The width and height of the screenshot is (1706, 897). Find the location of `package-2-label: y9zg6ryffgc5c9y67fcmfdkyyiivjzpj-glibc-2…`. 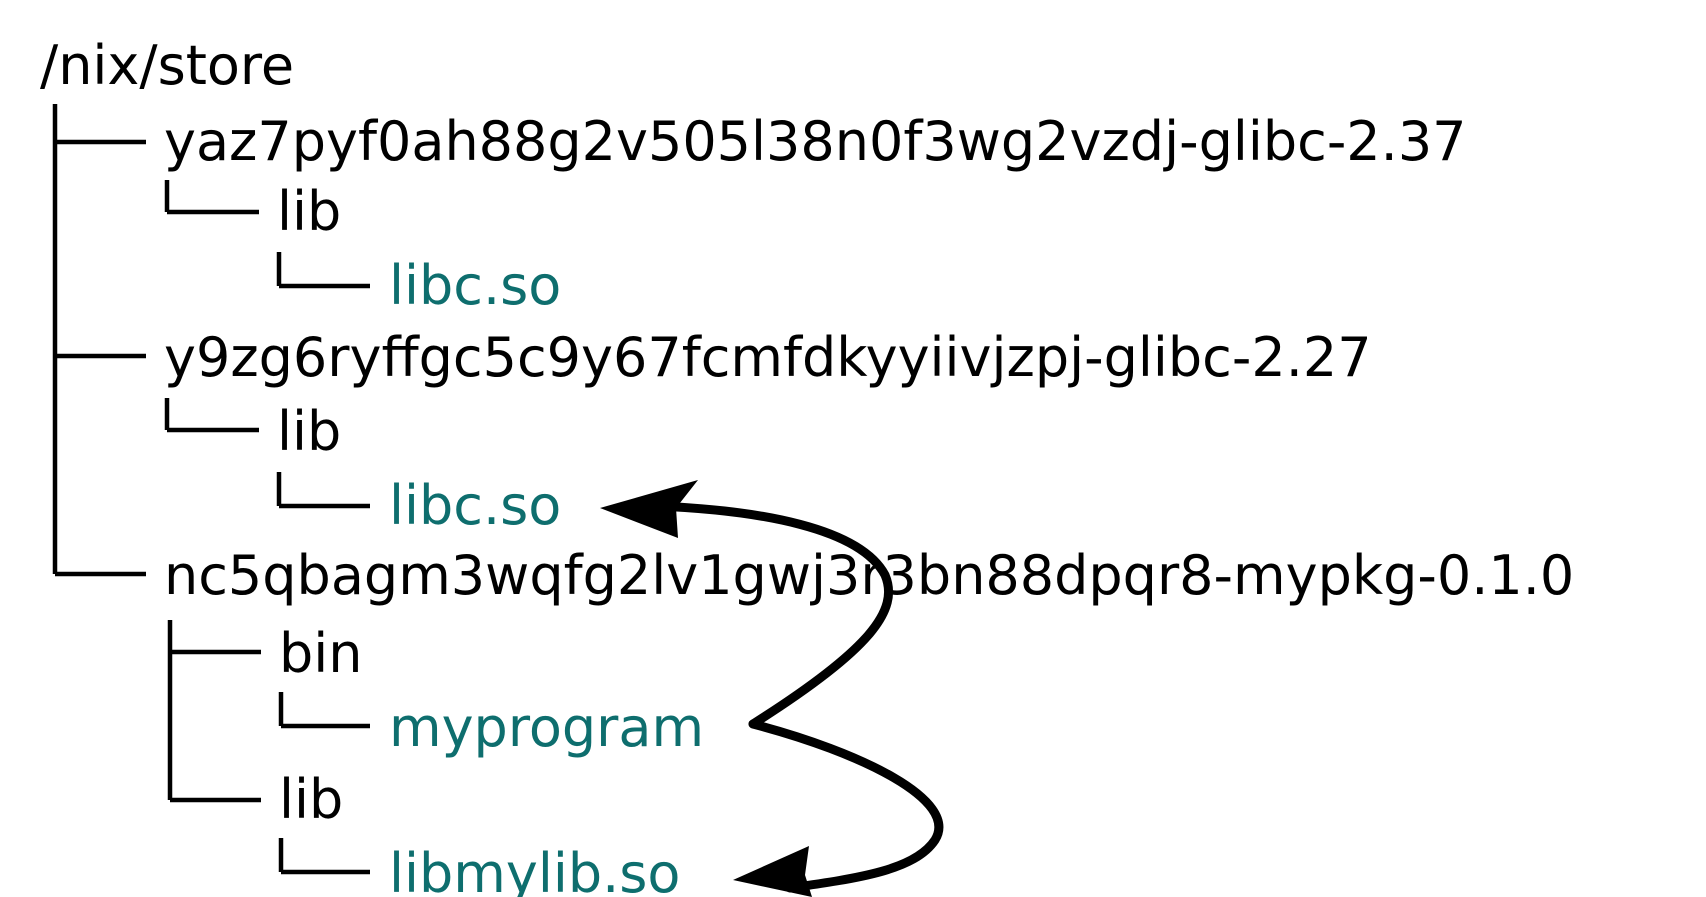

package-2-label: y9zg6ryffgc5c9y67fcmfdkyyiivjzpj-glibc-2… is located at coordinates (768, 357).